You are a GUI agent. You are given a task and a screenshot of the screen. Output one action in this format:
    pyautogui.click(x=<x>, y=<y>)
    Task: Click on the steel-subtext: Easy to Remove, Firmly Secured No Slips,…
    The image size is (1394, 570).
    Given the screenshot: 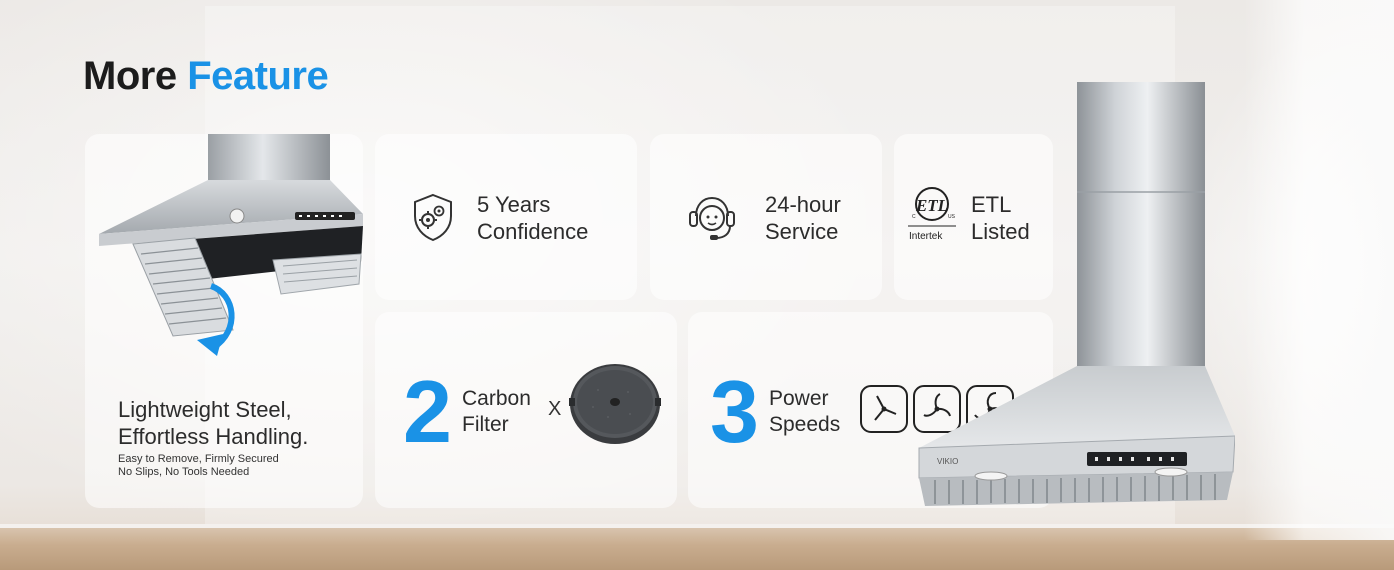 What is the action you would take?
    pyautogui.click(x=198, y=466)
    